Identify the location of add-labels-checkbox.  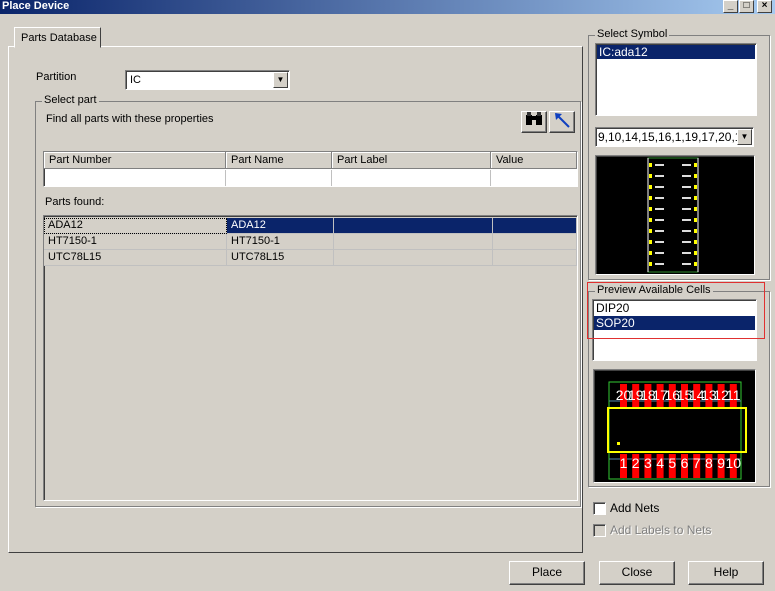
(599, 530).